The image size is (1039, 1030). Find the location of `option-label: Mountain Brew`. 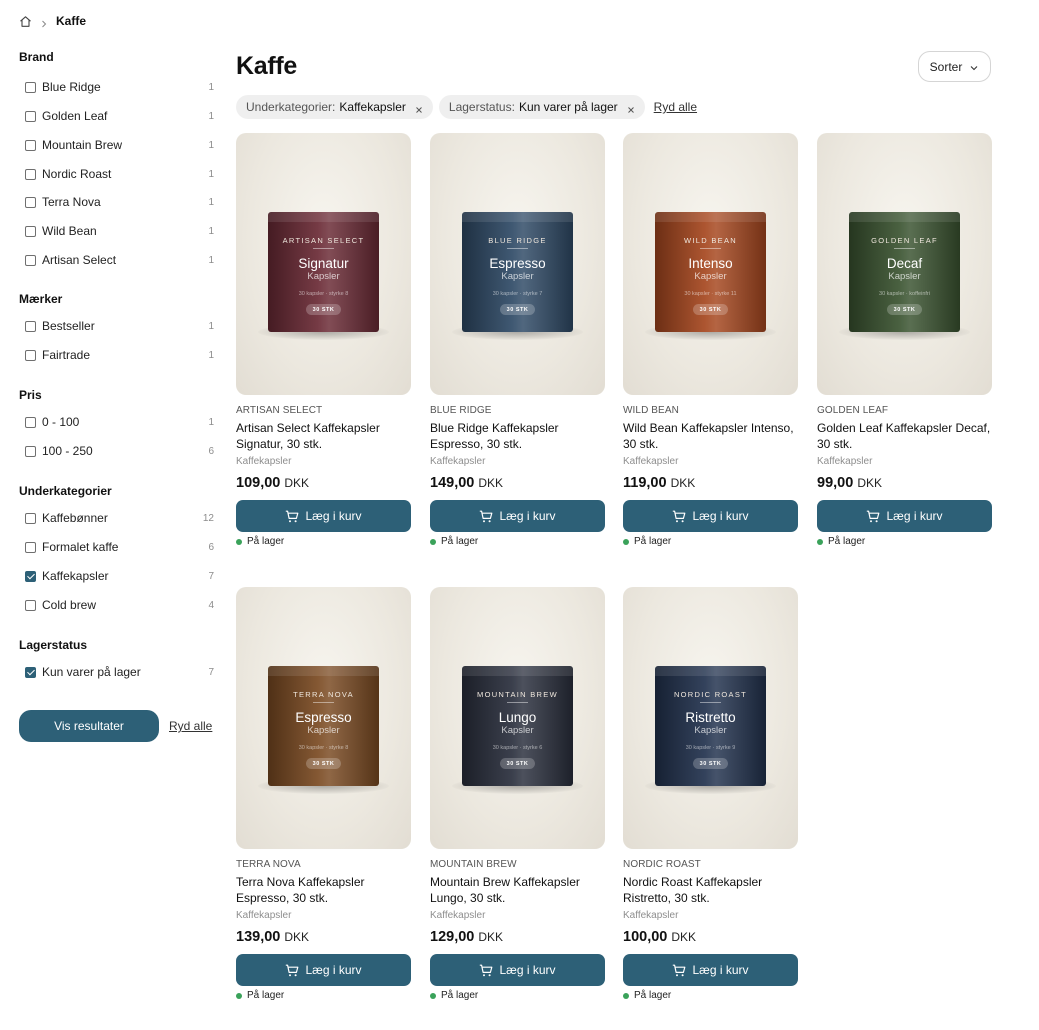

option-label: Mountain Brew is located at coordinates (82, 145).